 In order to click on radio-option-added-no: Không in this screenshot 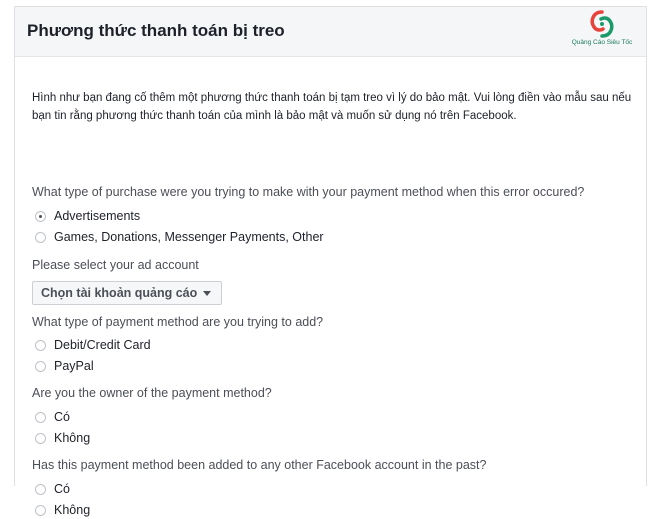, I will do `click(62, 510)`.